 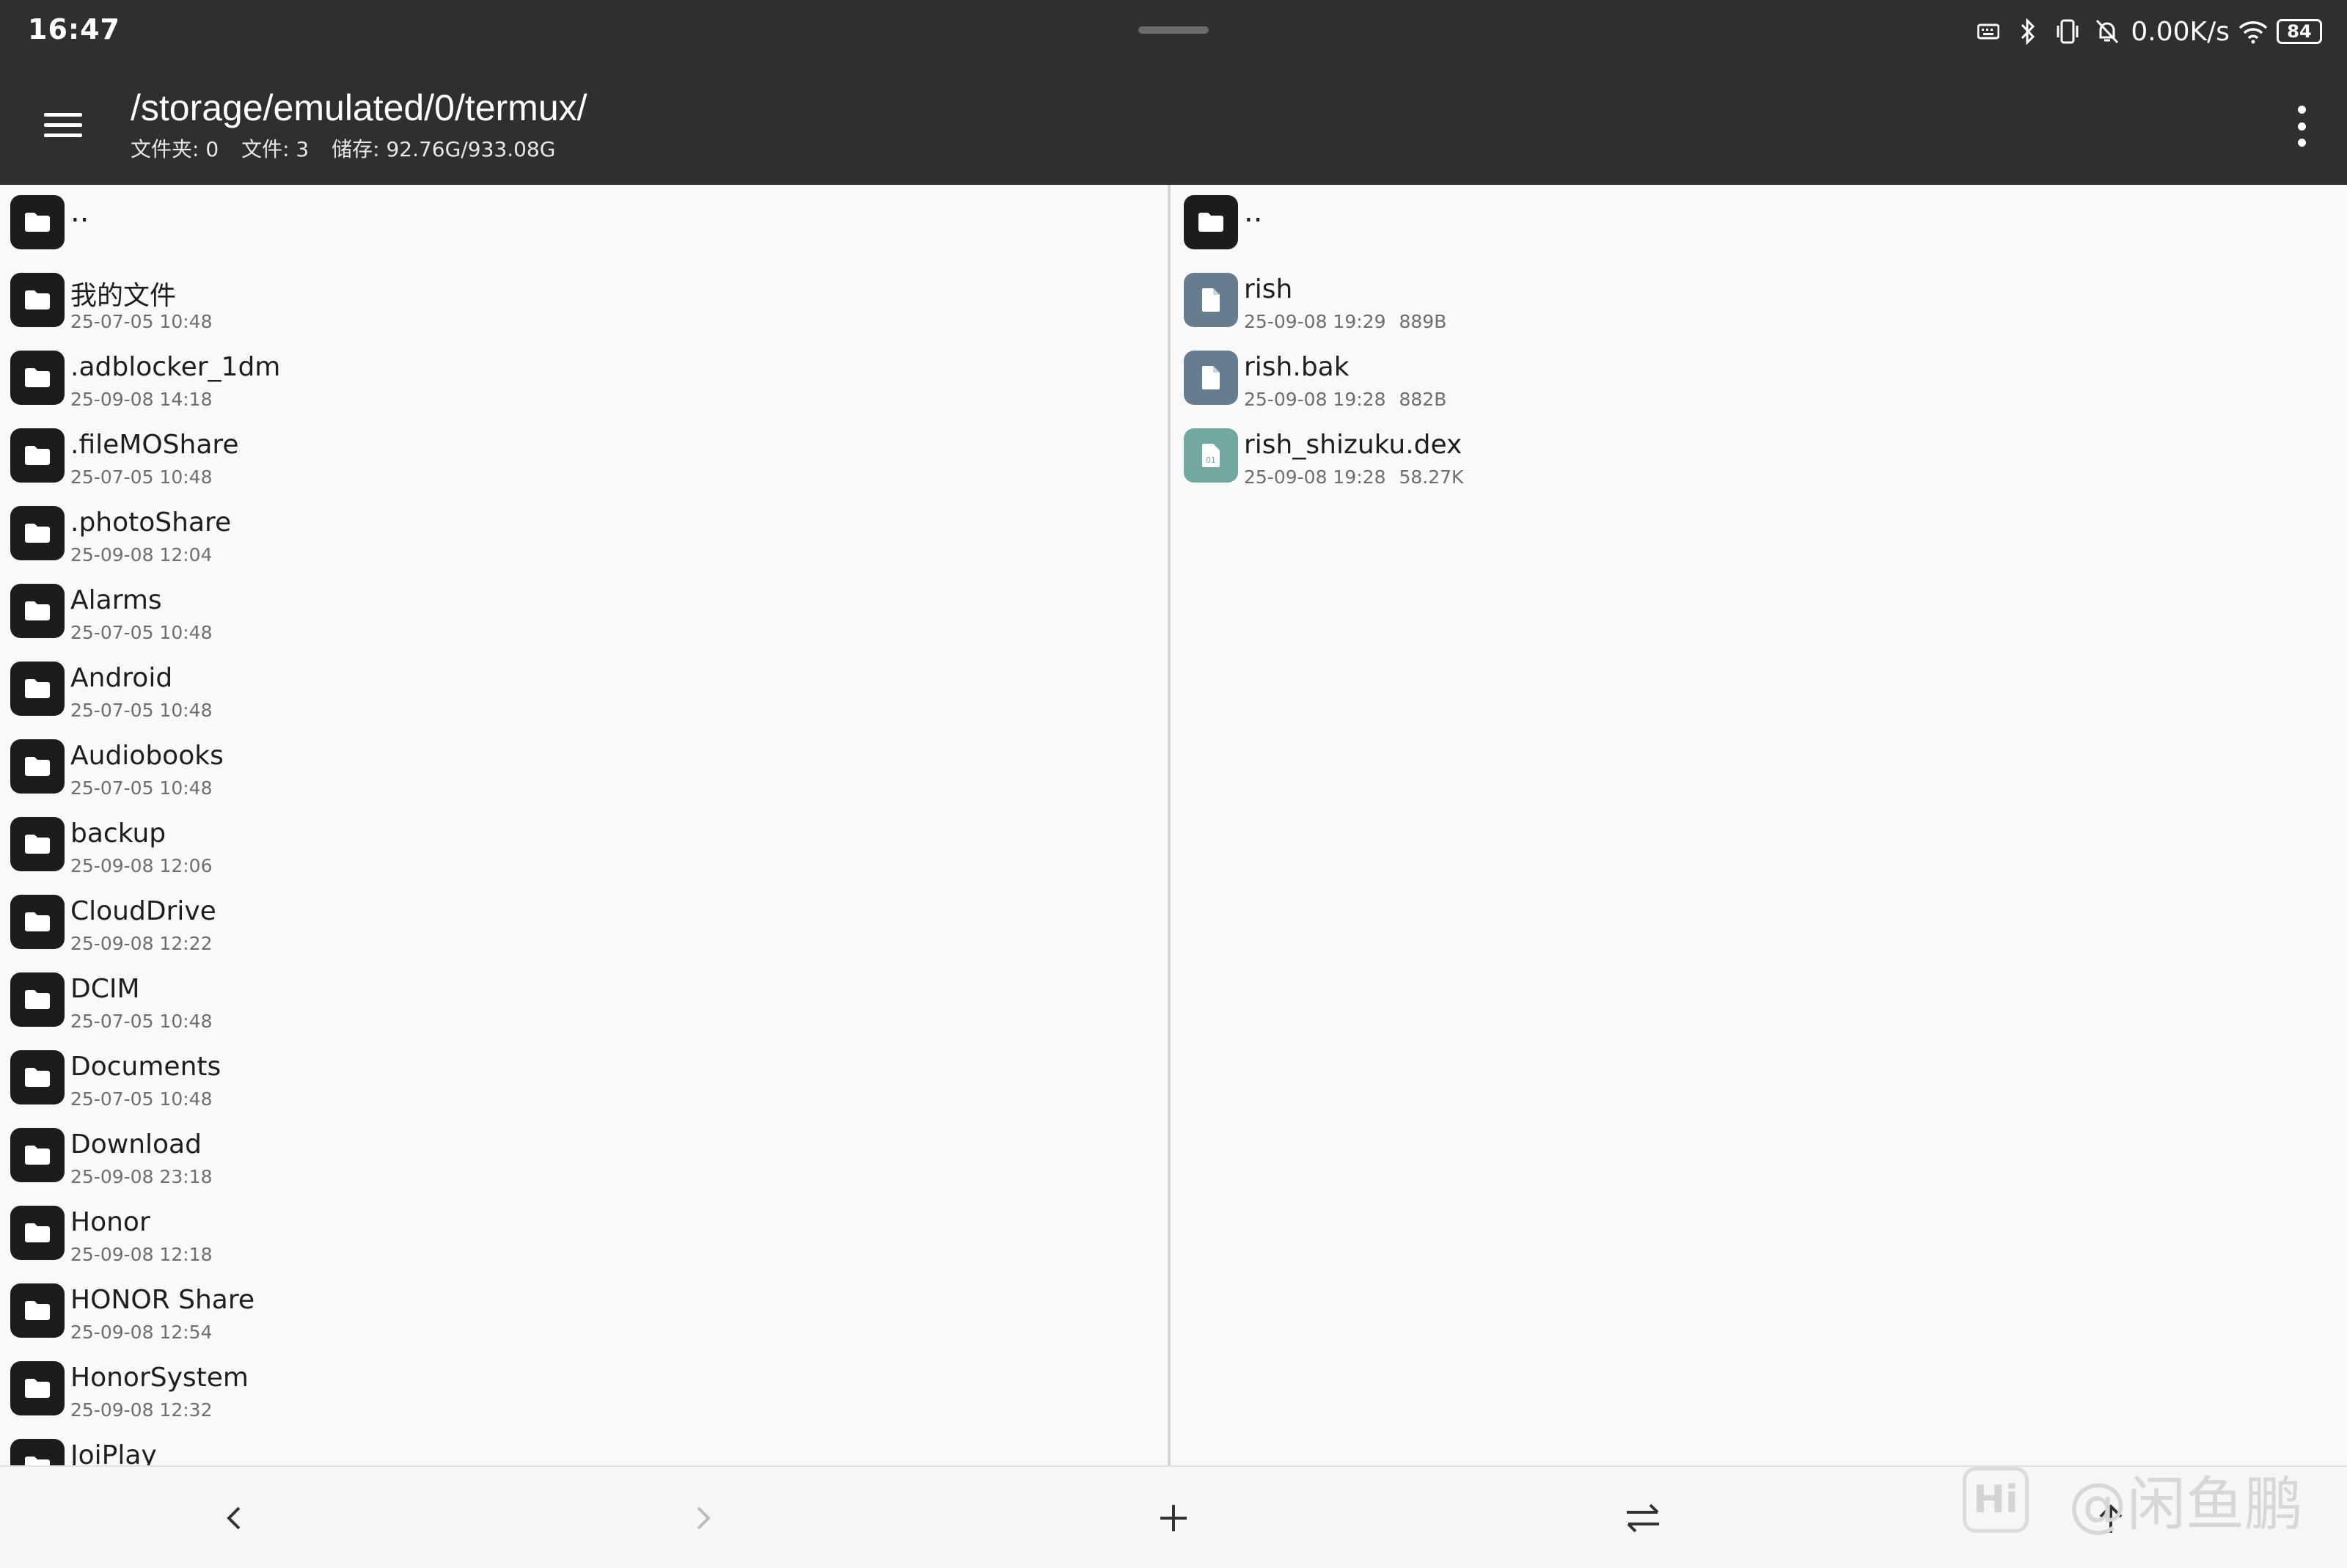 What do you see at coordinates (584, 301) in the screenshot?
I see `folder-row: 我的文件 25-07-05 10:48` at bounding box center [584, 301].